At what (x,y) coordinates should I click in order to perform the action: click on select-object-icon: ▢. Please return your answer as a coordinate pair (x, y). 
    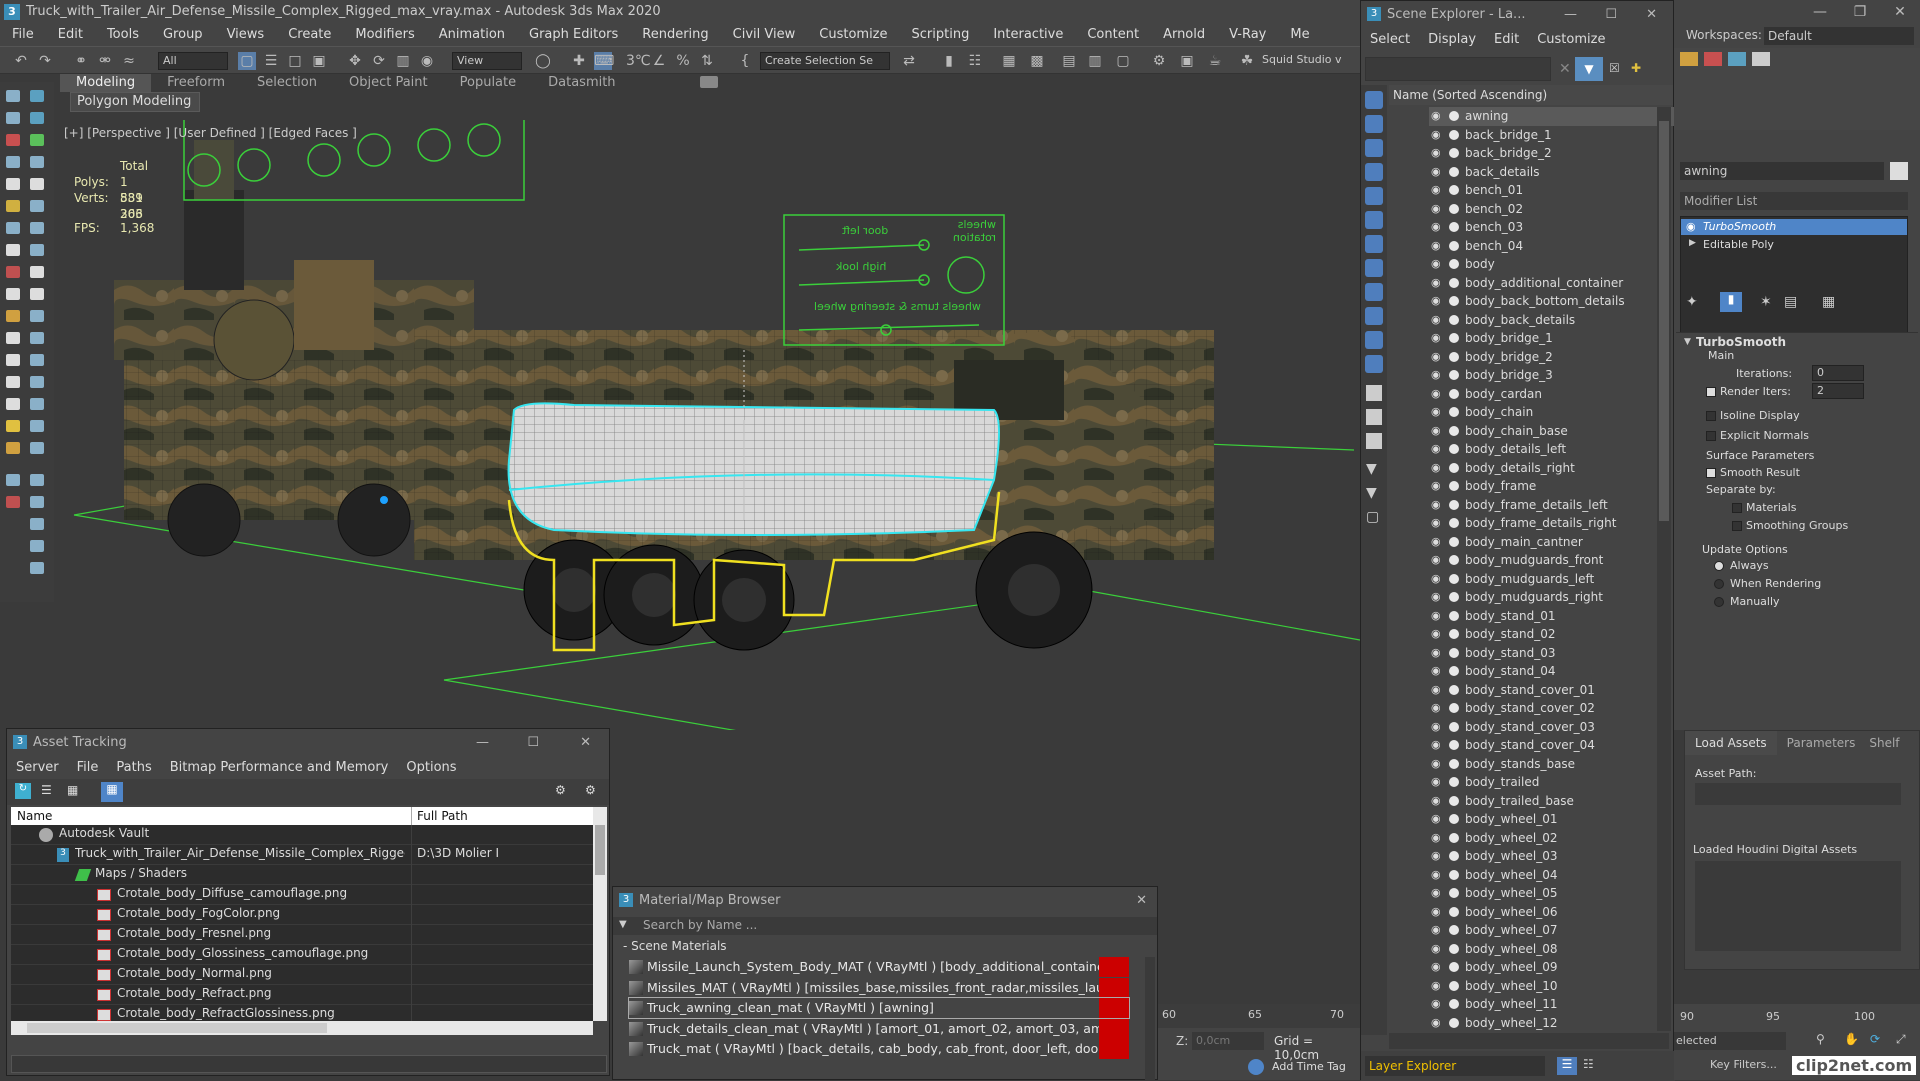
    Looking at the image, I should click on (247, 61).